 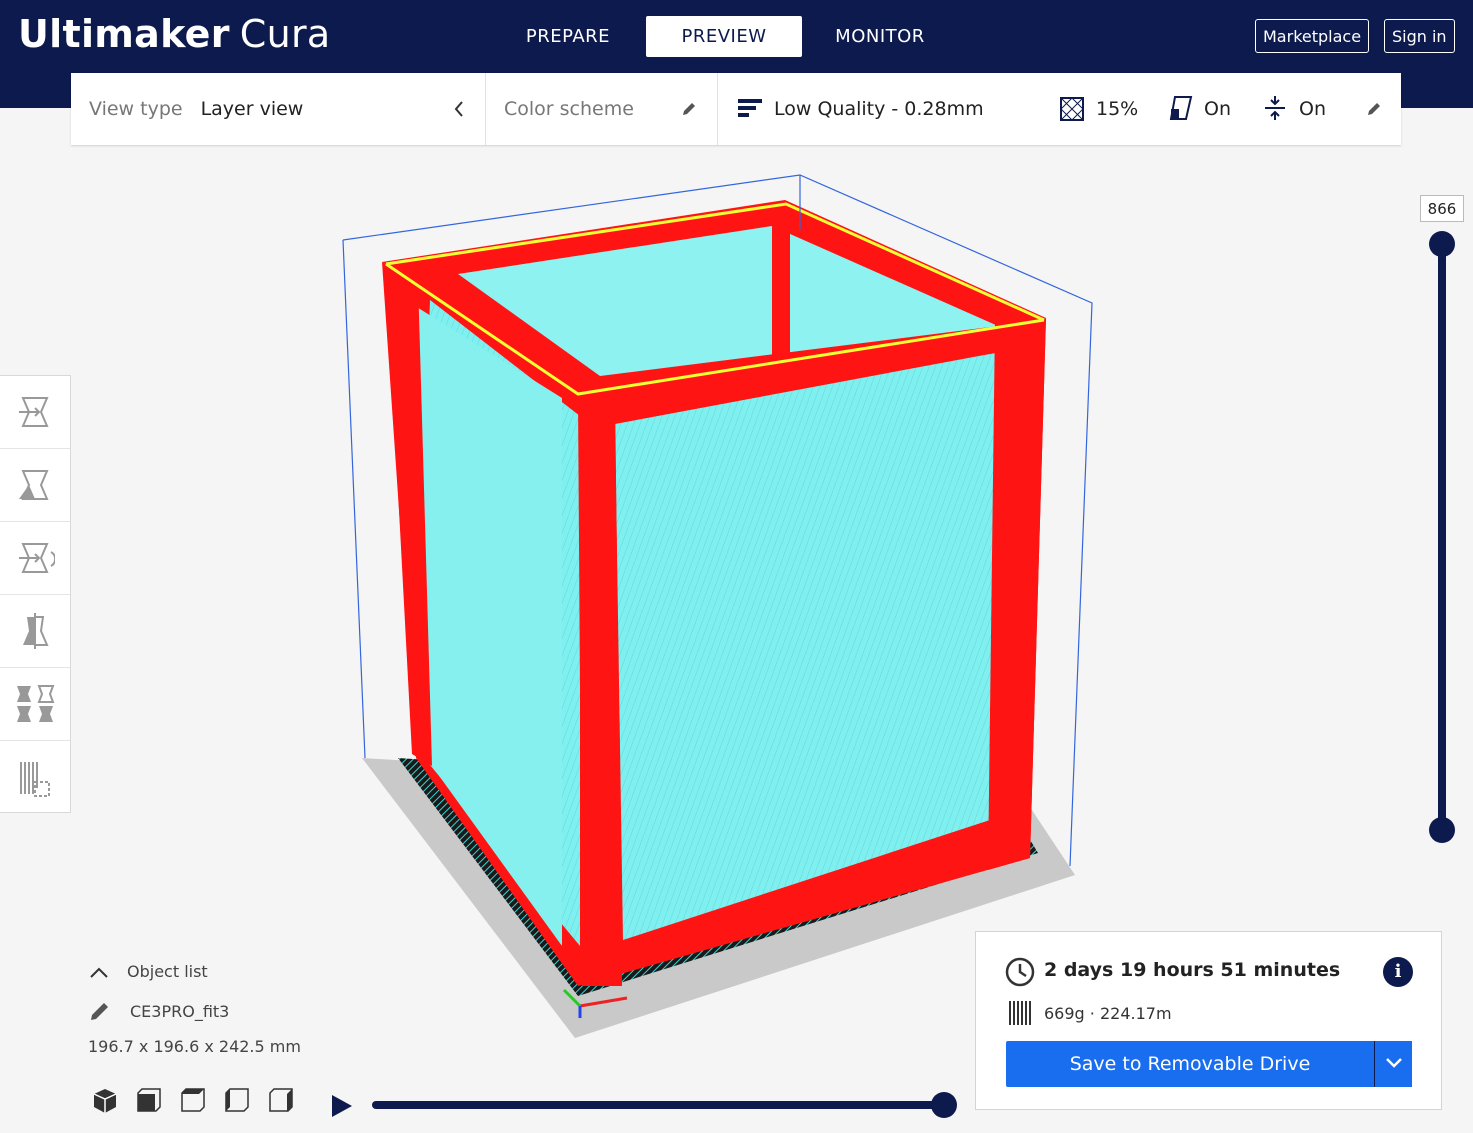 I want to click on support-blocker-button, so click(x=35, y=777).